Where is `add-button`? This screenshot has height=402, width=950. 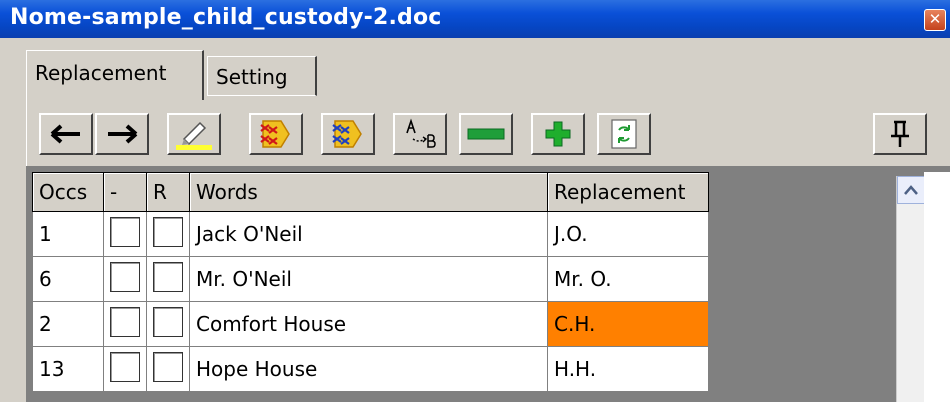 add-button is located at coordinates (558, 134).